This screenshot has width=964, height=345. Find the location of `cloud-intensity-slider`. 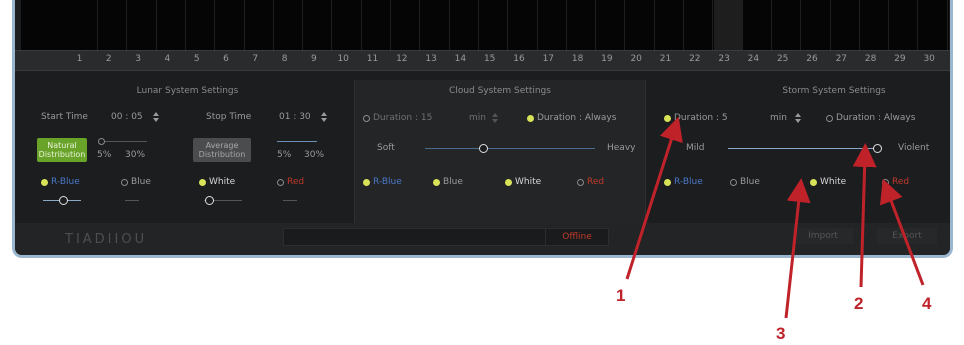

cloud-intensity-slider is located at coordinates (510, 148).